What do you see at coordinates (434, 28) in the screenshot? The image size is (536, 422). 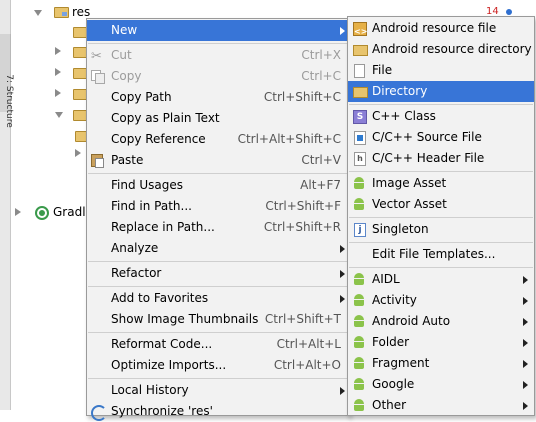 I see `submenu-item-label: Android resource file` at bounding box center [434, 28].